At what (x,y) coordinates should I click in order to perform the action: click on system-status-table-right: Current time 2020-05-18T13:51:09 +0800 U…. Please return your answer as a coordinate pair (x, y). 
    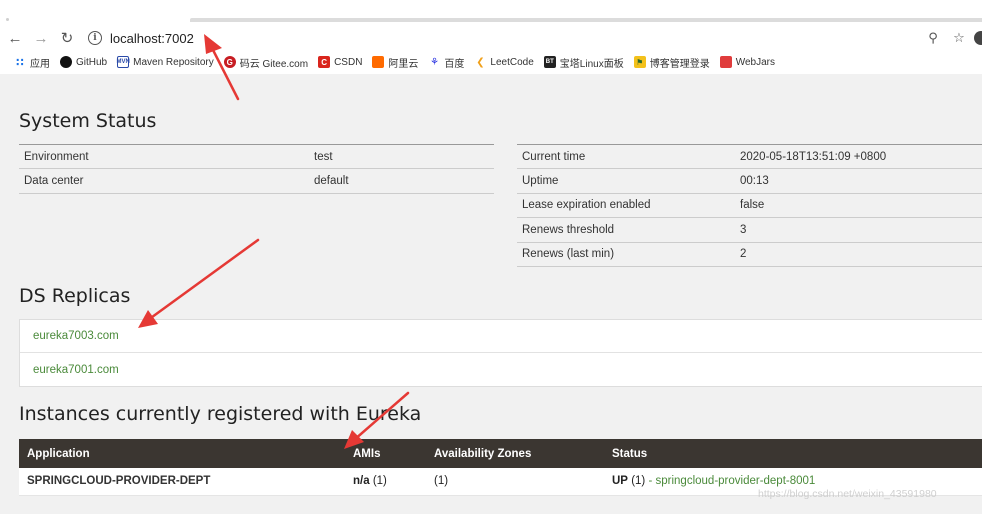
    Looking at the image, I should click on (749, 205).